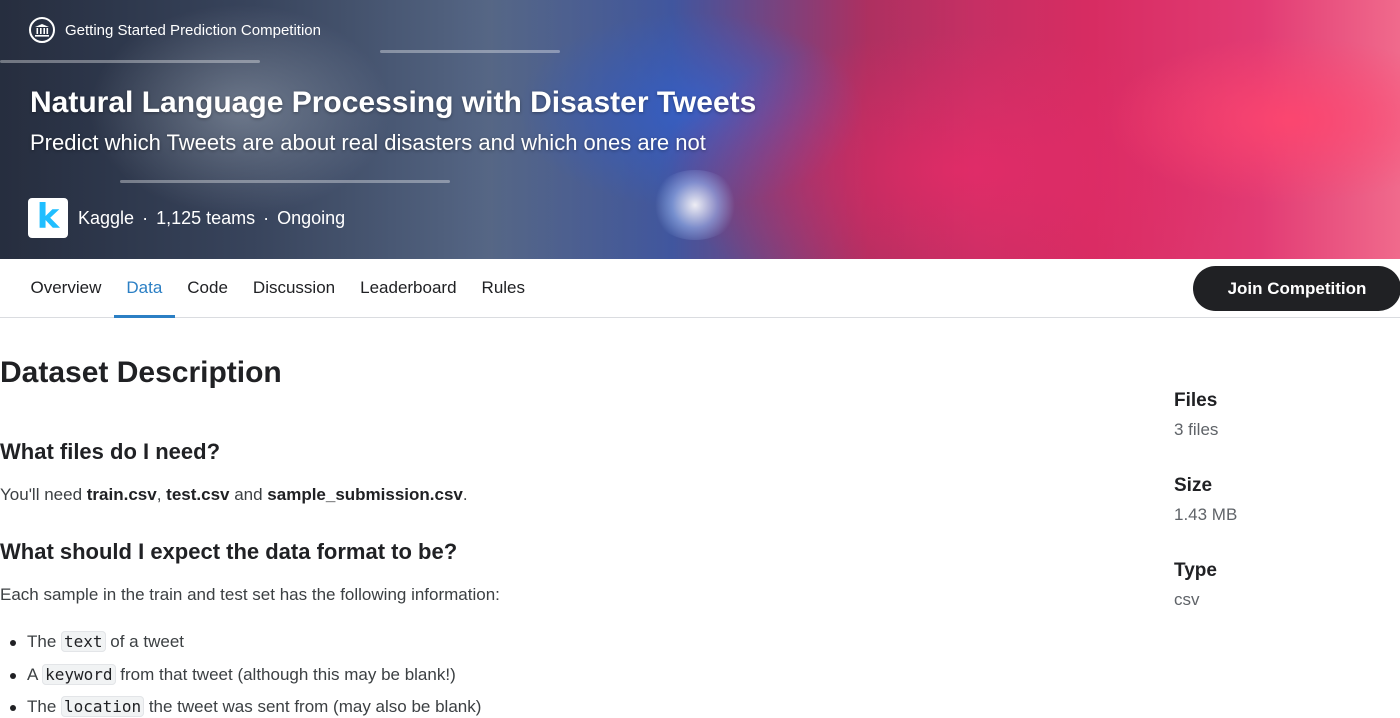  What do you see at coordinates (79, 674) in the screenshot?
I see `inline-code: keyword` at bounding box center [79, 674].